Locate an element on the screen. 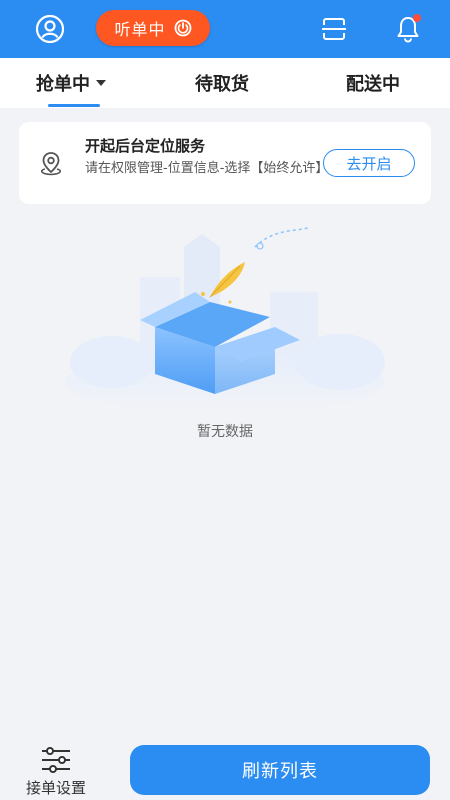 The width and height of the screenshot is (450, 800). bottom-action-bar: 接单设置 刷新列表 is located at coordinates (225, 769).